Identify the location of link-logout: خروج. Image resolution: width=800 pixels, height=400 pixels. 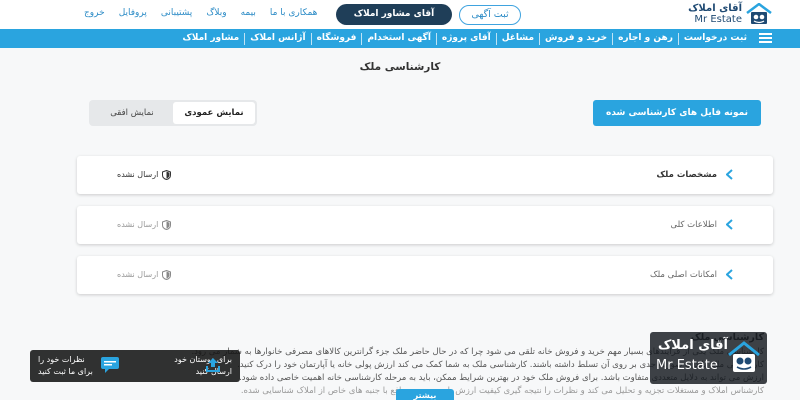
(94, 13).